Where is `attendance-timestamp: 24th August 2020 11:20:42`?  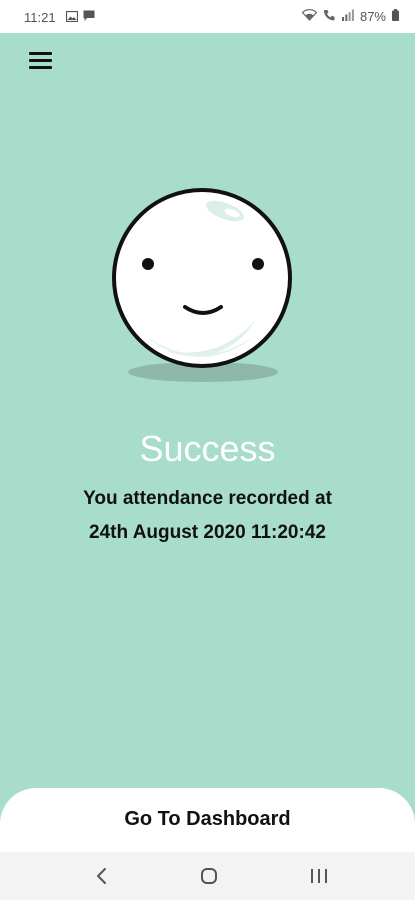 attendance-timestamp: 24th August 2020 11:20:42 is located at coordinates (207, 532).